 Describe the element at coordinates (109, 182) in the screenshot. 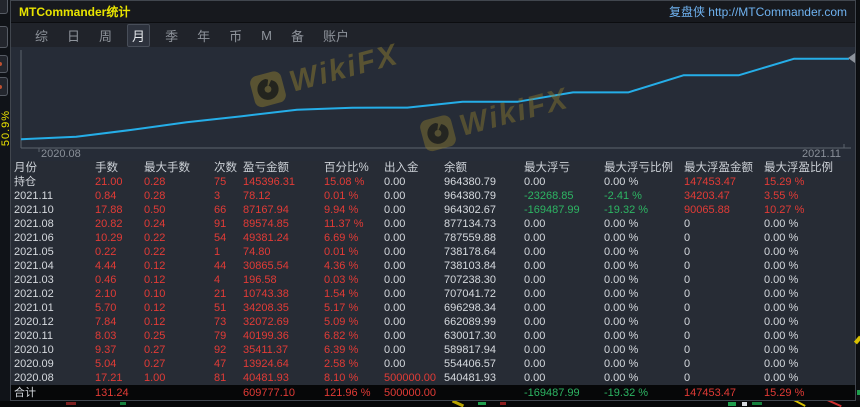

I see `cell: 21.00` at that location.